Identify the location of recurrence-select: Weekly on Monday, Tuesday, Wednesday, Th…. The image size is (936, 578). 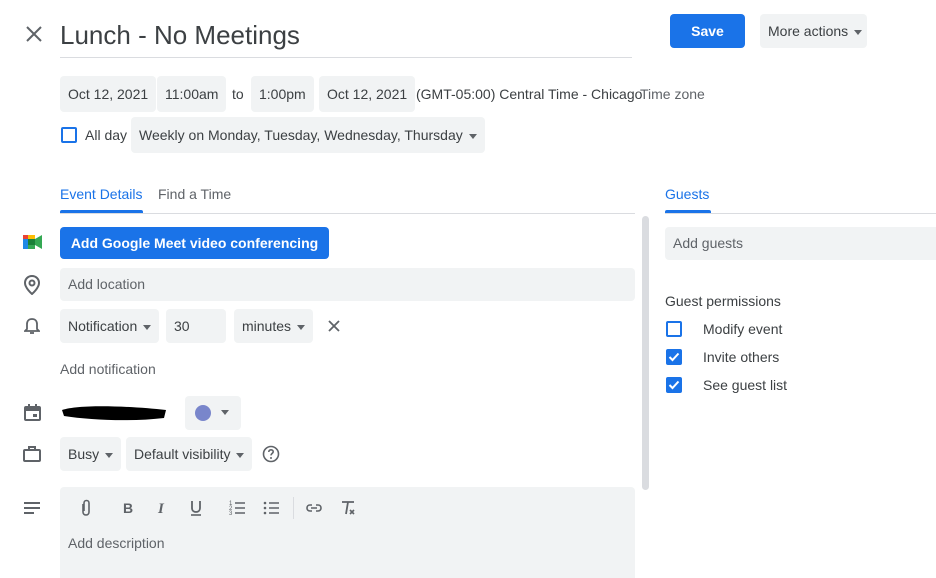
(308, 135).